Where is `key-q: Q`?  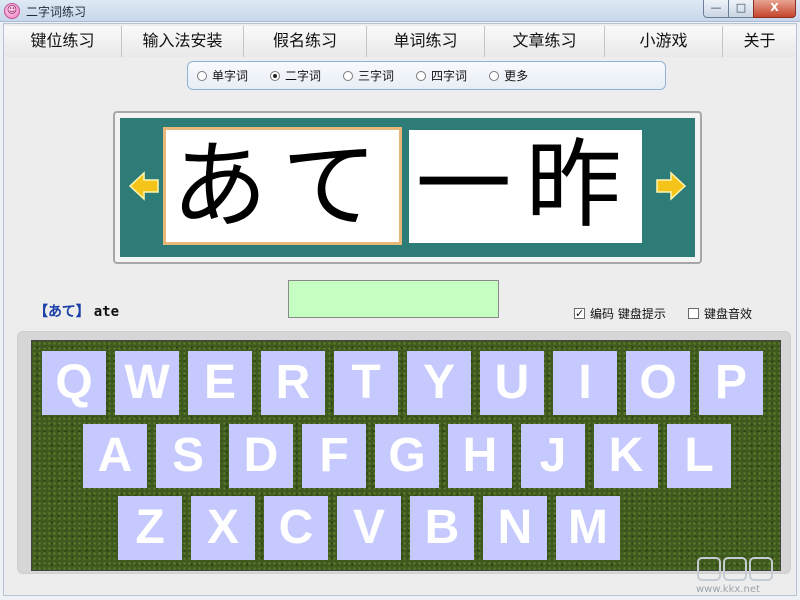 key-q: Q is located at coordinates (74, 383).